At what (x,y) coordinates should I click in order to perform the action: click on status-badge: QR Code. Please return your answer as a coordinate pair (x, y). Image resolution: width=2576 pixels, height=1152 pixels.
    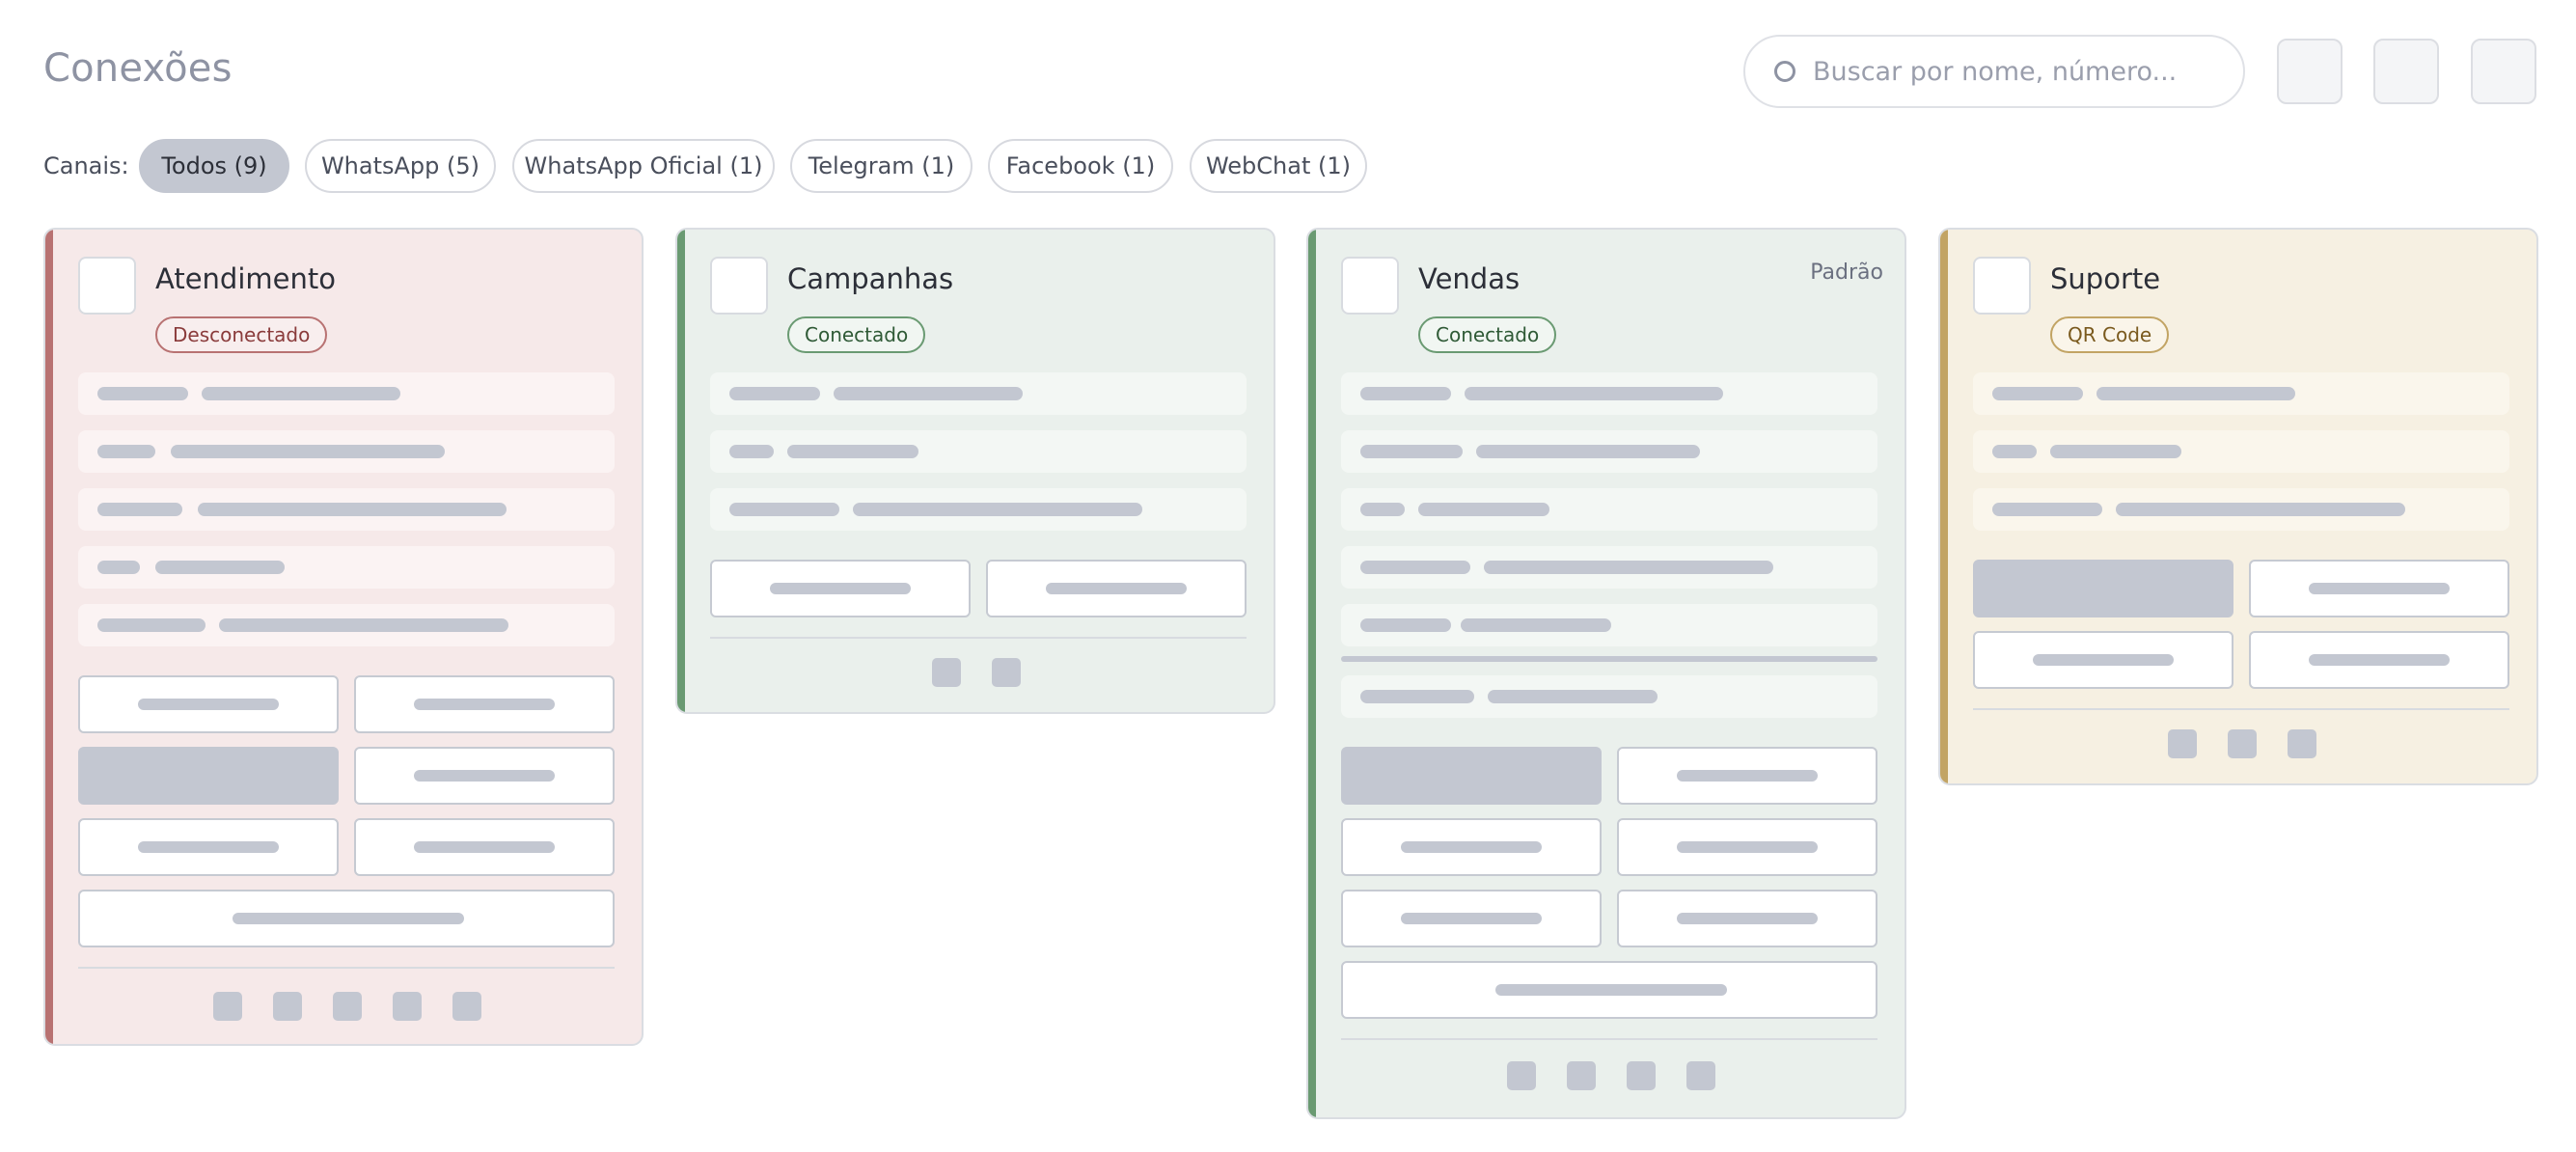
    Looking at the image, I should click on (2110, 334).